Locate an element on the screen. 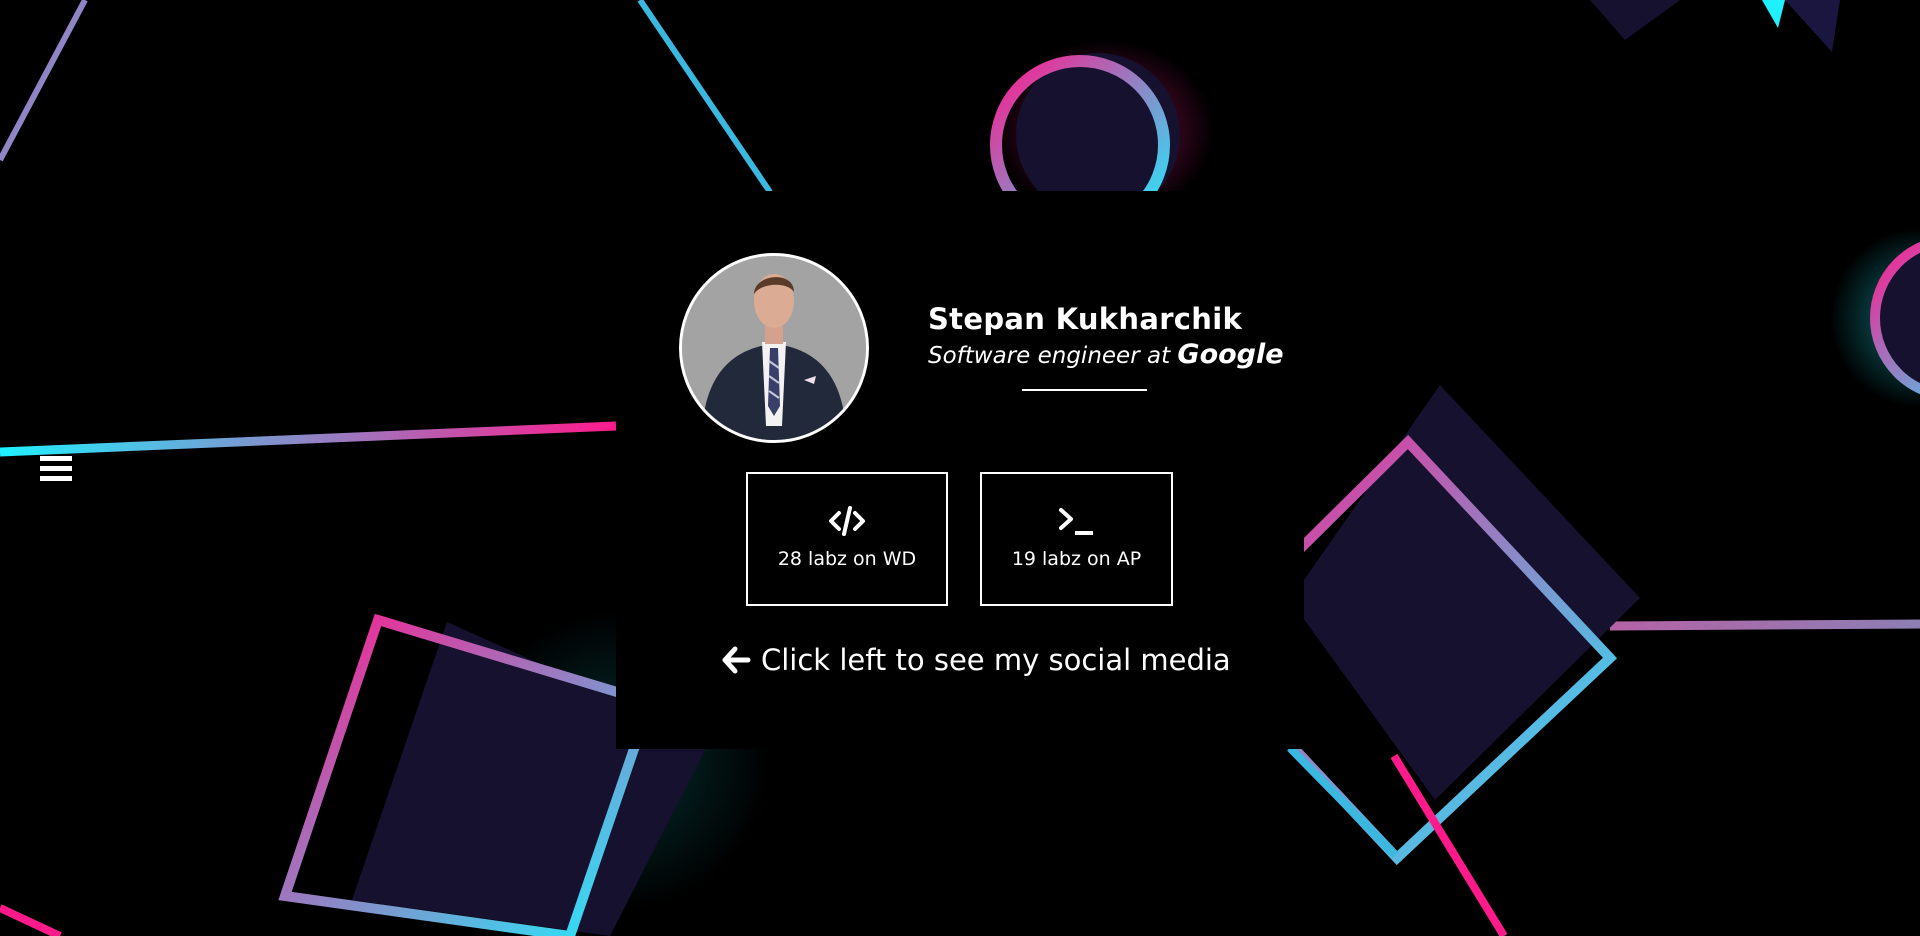 This screenshot has height=936, width=1920. wd-labs-label: 28 labz on WD is located at coordinates (847, 559).